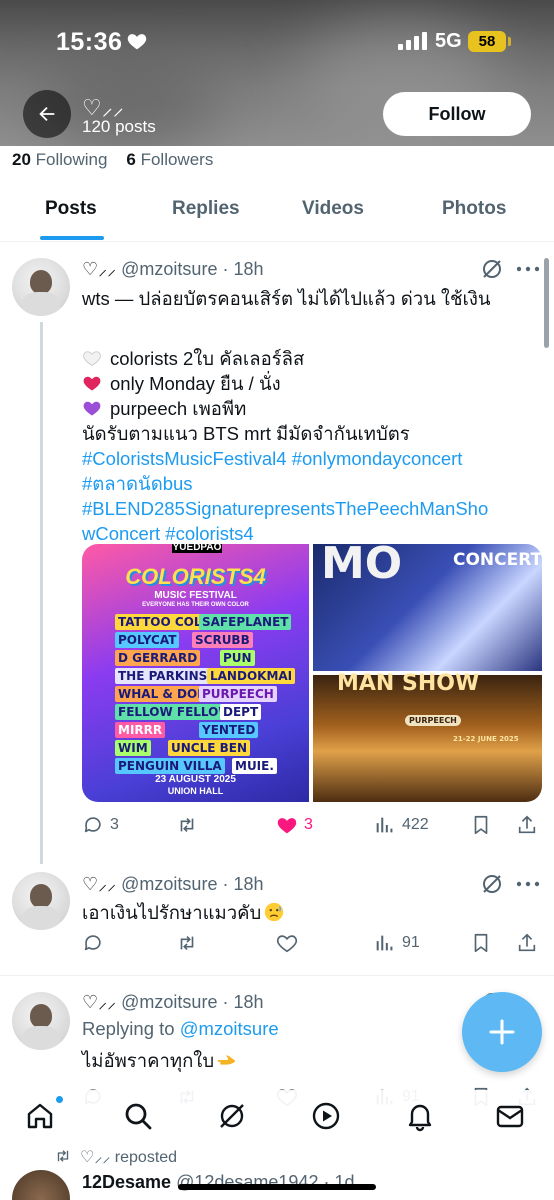 The height and width of the screenshot is (1200, 554). What do you see at coordinates (119, 126) in the screenshot?
I see `posts-count: 120 posts` at bounding box center [119, 126].